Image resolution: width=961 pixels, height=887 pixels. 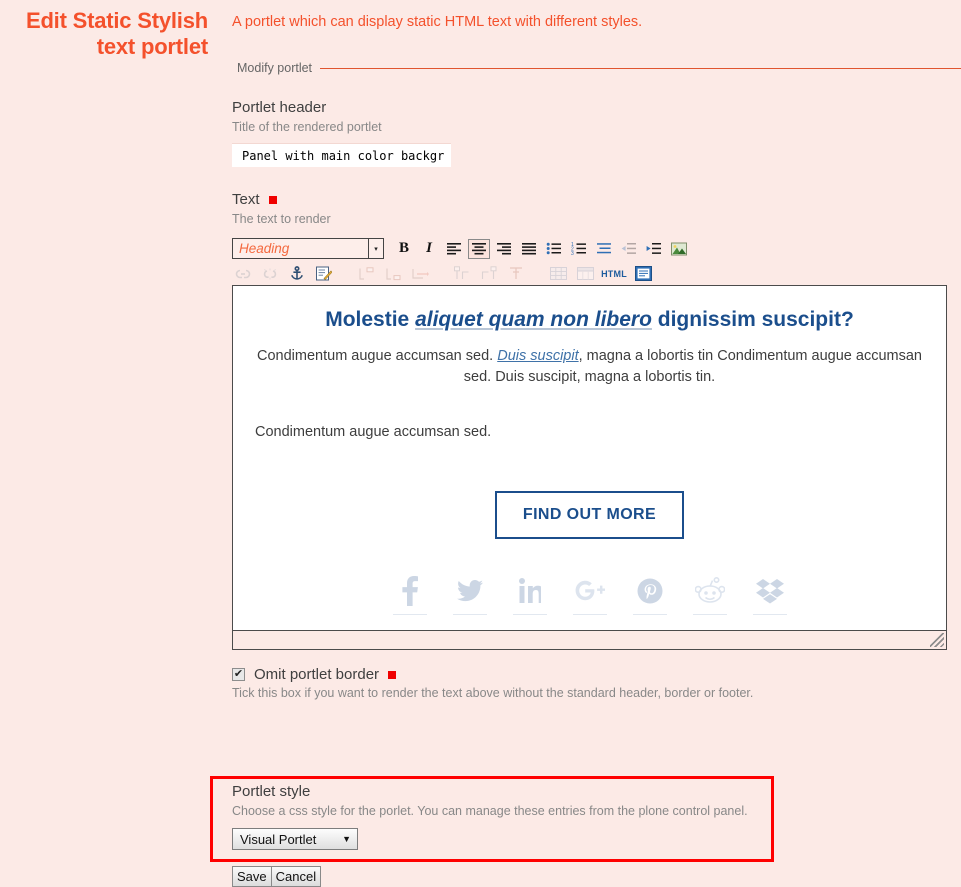 What do you see at coordinates (393, 274) in the screenshot?
I see `insert-term-icon` at bounding box center [393, 274].